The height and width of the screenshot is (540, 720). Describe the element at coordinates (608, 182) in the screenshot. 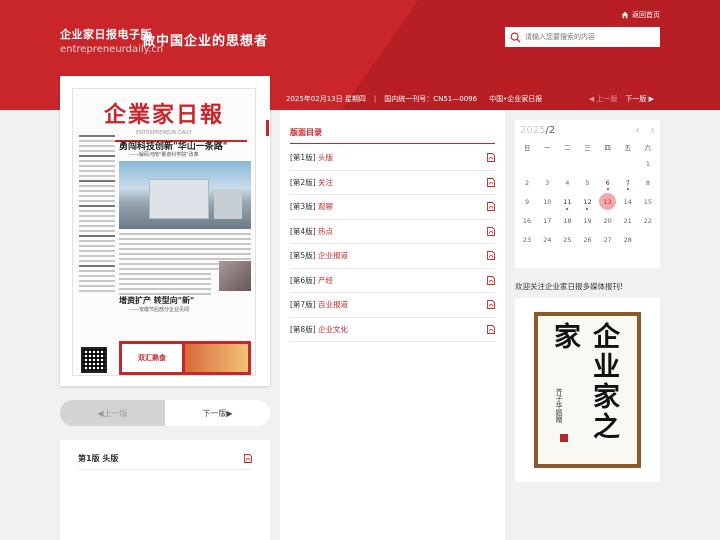

I see `calendar-day: 6` at that location.